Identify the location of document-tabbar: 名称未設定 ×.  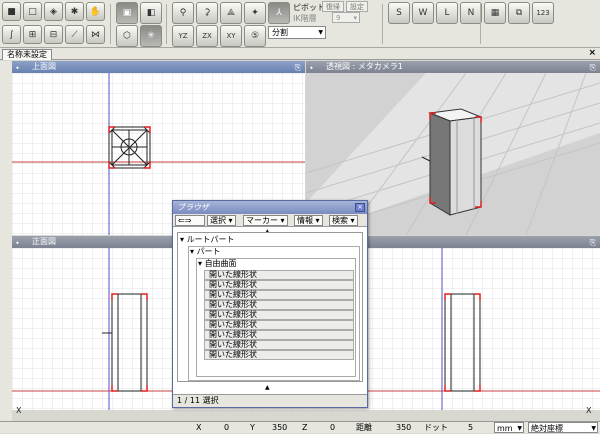
(300, 54).